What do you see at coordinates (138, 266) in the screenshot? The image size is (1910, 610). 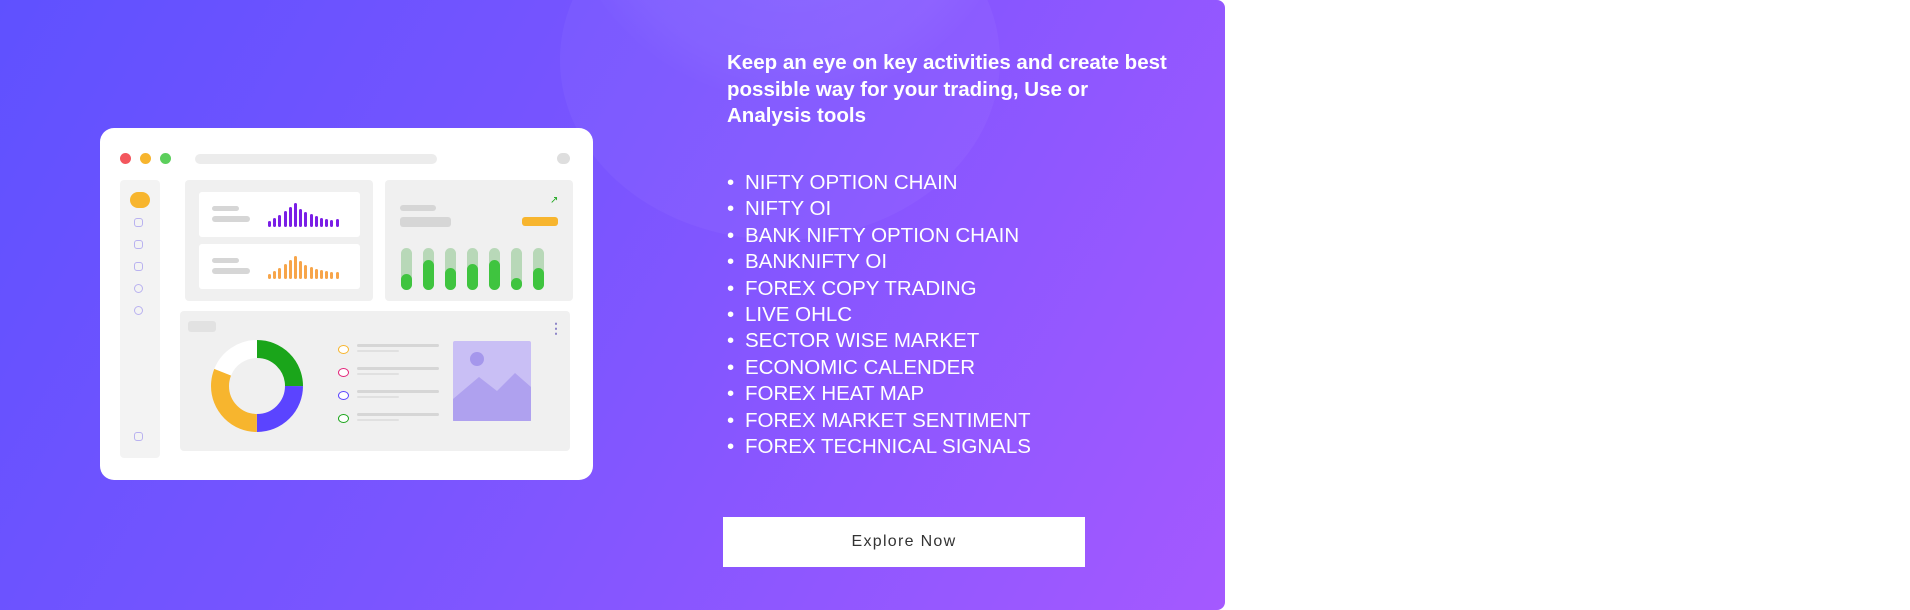 I see `card-icon` at bounding box center [138, 266].